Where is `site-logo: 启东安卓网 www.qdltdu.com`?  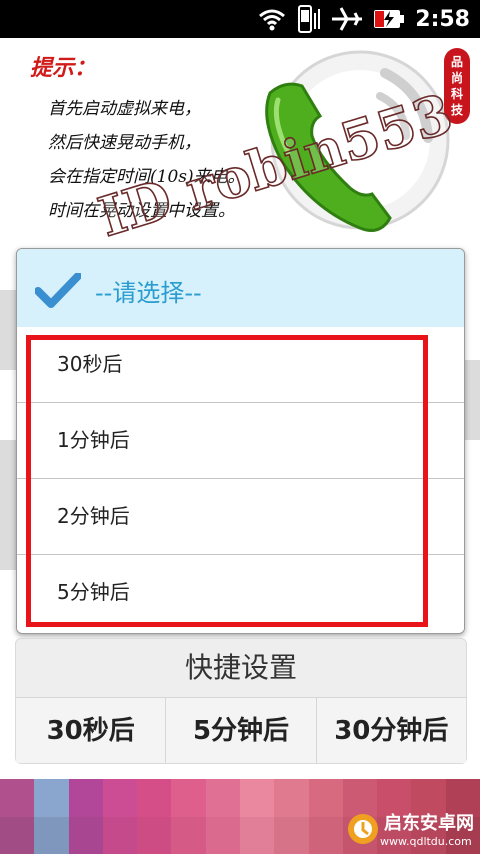
site-logo: 启东安卓网 www.qdltdu.com is located at coordinates (410, 828).